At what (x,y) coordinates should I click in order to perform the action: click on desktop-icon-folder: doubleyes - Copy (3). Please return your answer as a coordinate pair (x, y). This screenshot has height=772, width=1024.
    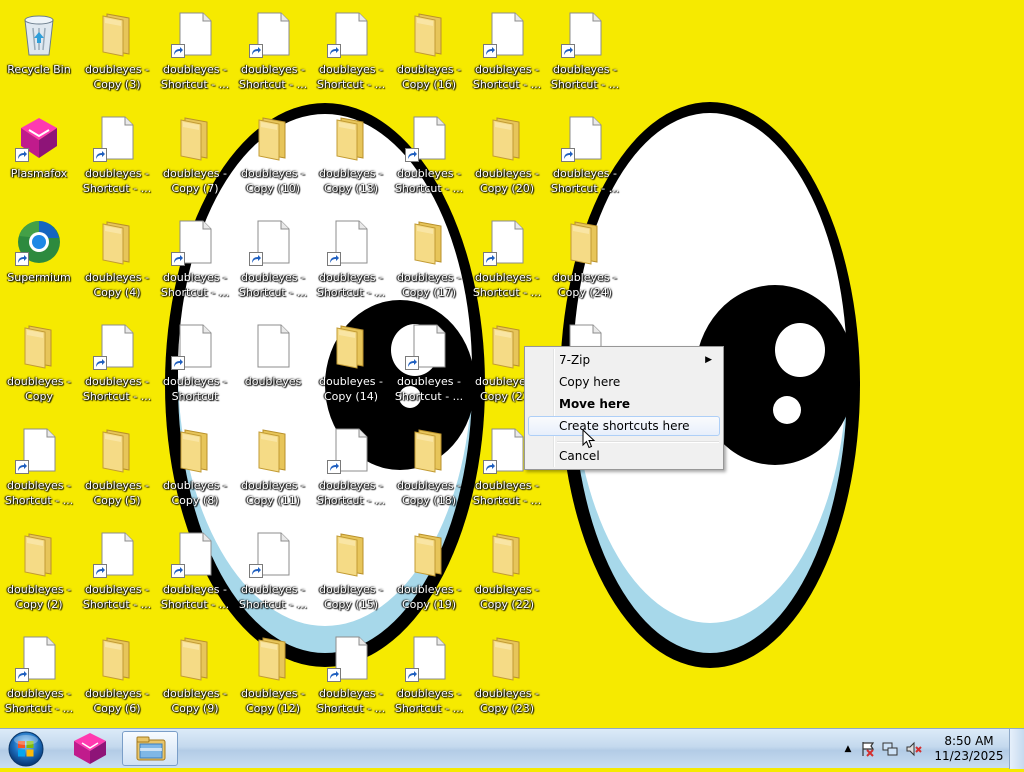
    Looking at the image, I should click on (117, 54).